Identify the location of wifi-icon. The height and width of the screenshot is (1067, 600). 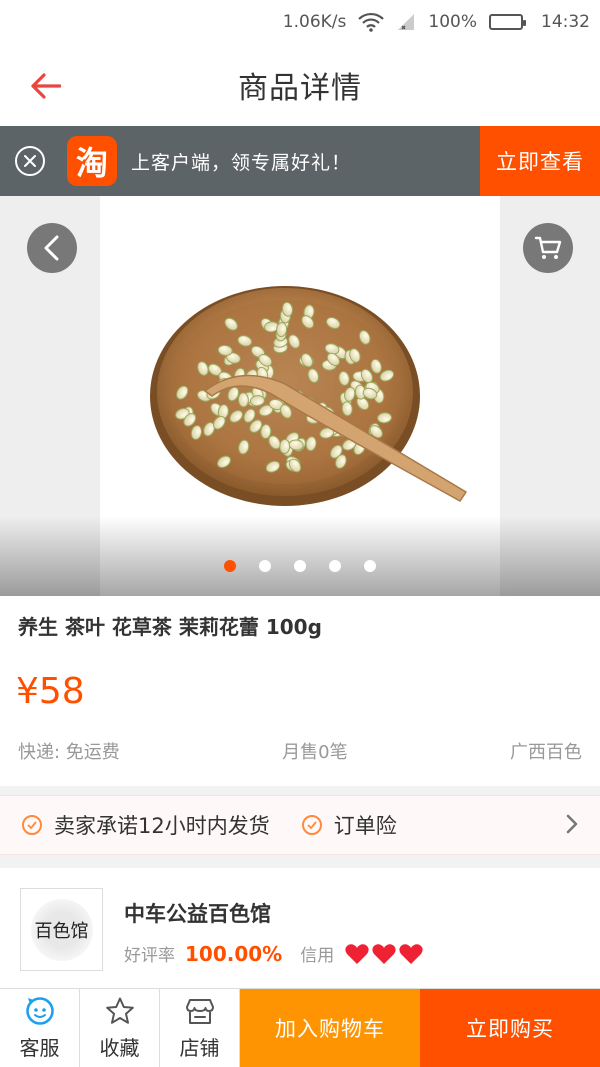
(371, 22).